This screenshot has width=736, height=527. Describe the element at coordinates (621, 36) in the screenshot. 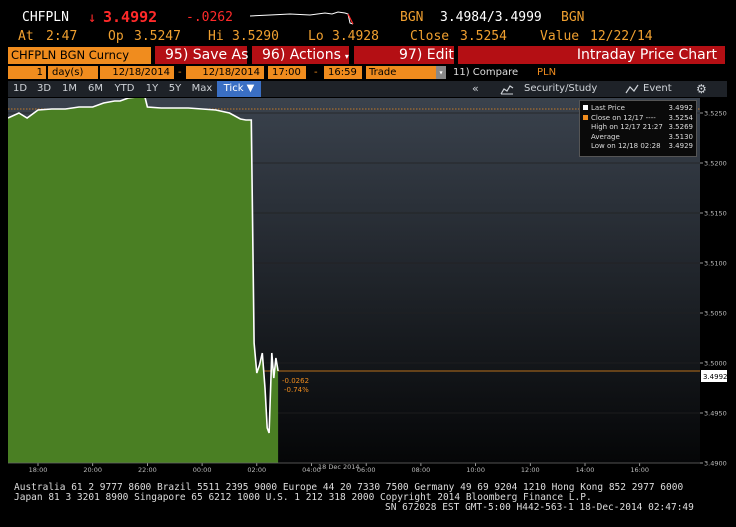

I see `value-date: 12/22/14` at that location.